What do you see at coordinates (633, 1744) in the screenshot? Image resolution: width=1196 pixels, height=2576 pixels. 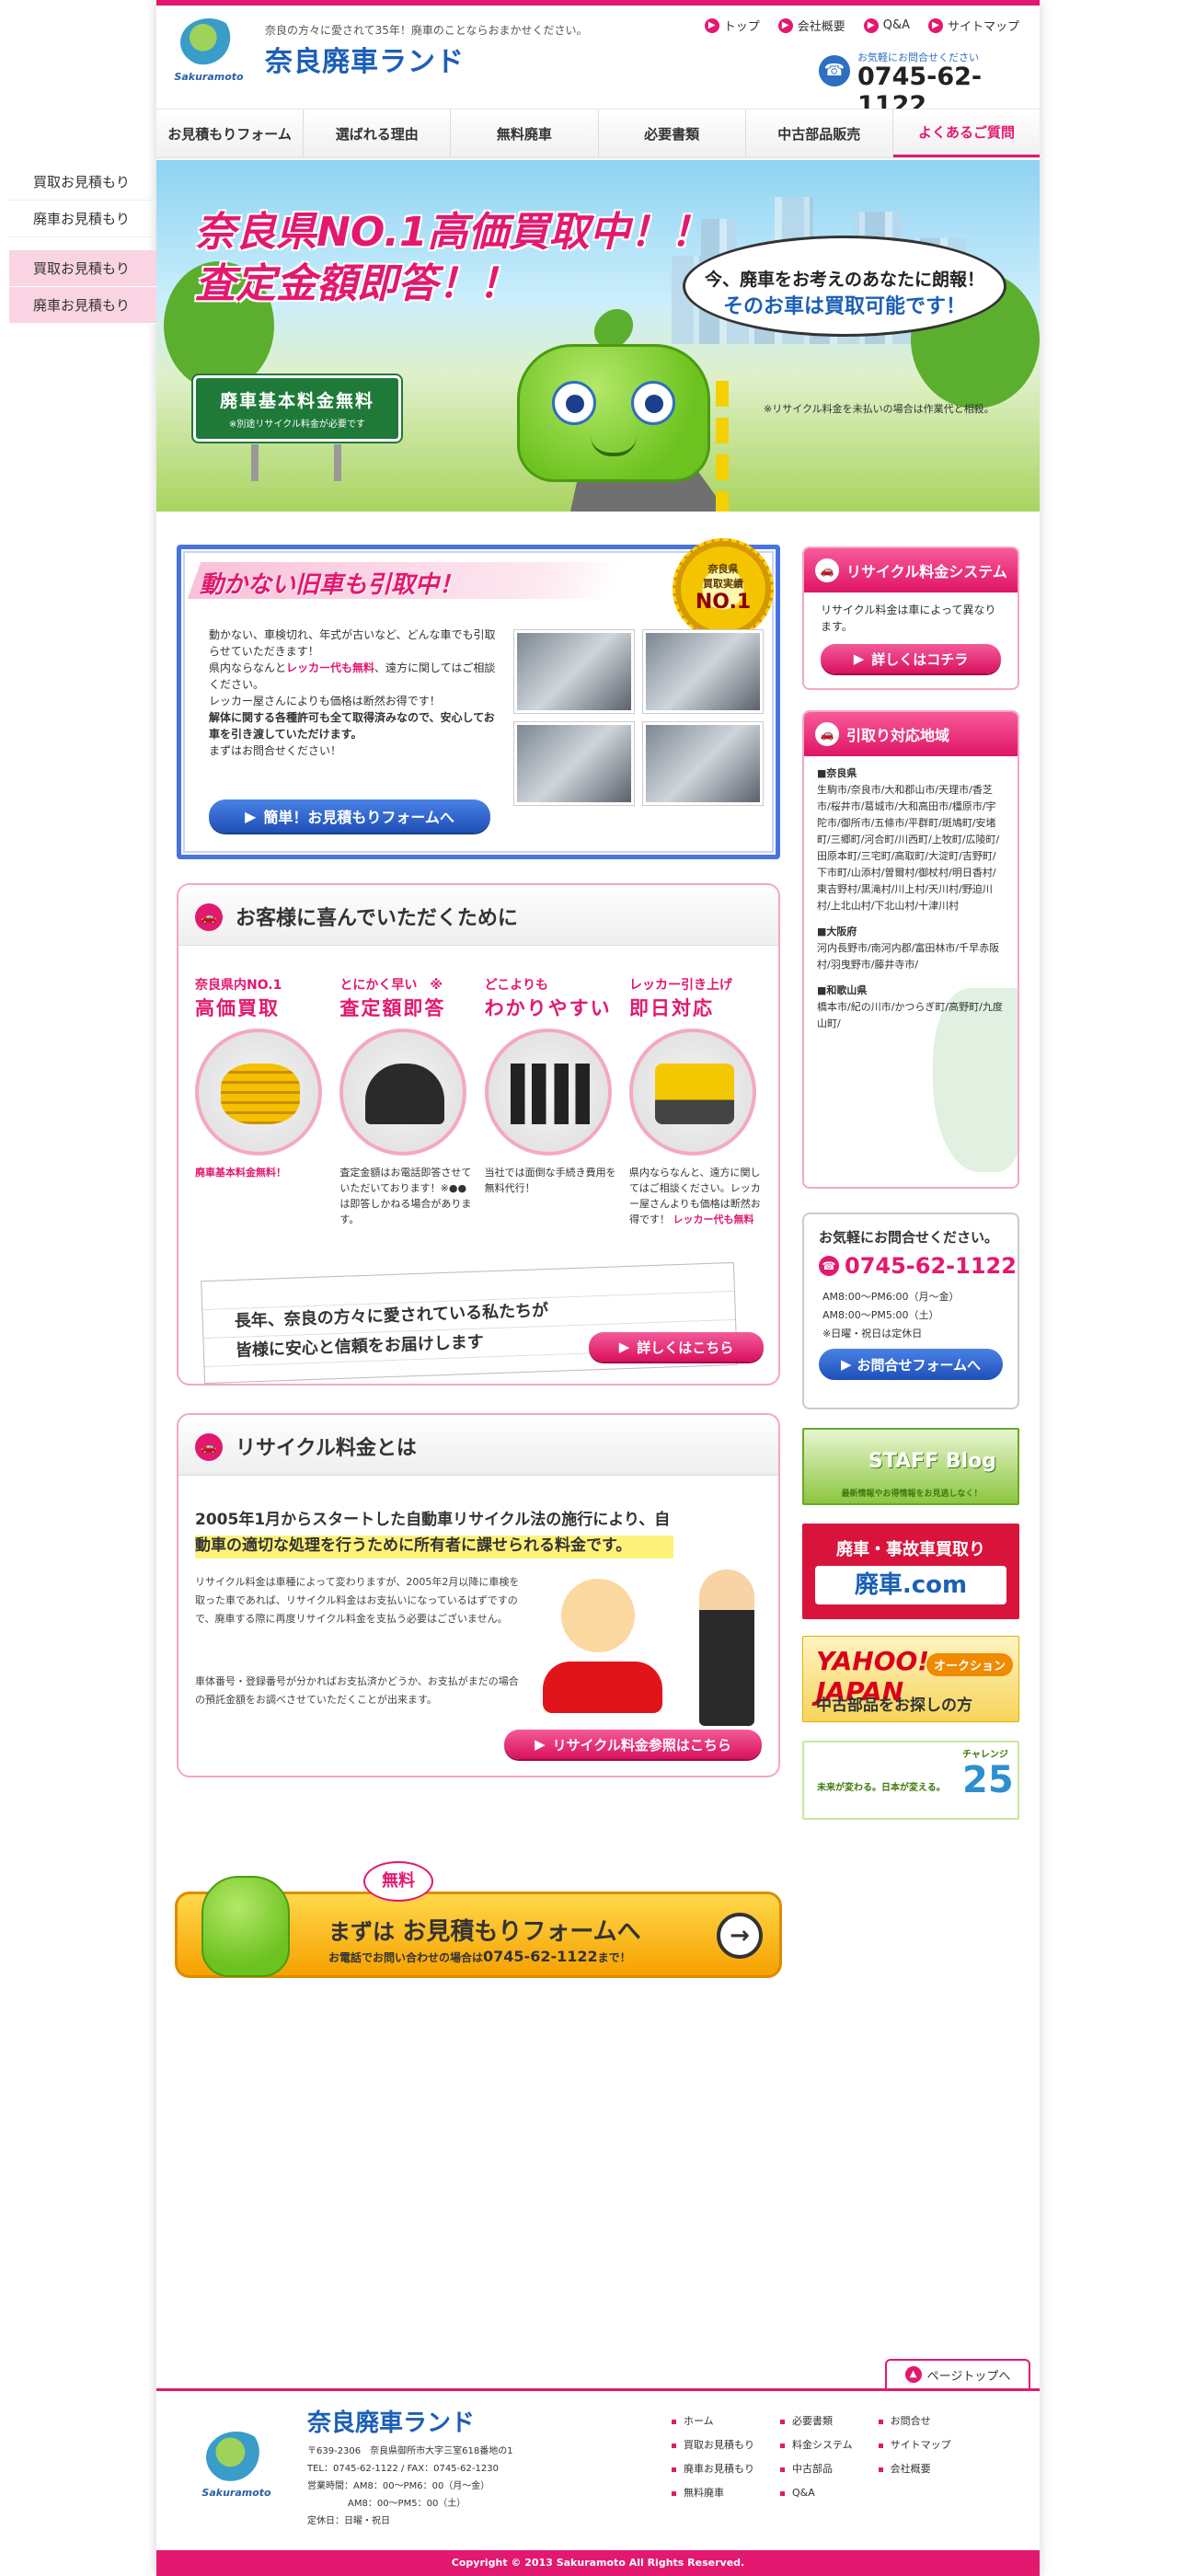 I see `recycle-fee-lookup-button: ▶ リサイクル料金参照はこちら` at bounding box center [633, 1744].